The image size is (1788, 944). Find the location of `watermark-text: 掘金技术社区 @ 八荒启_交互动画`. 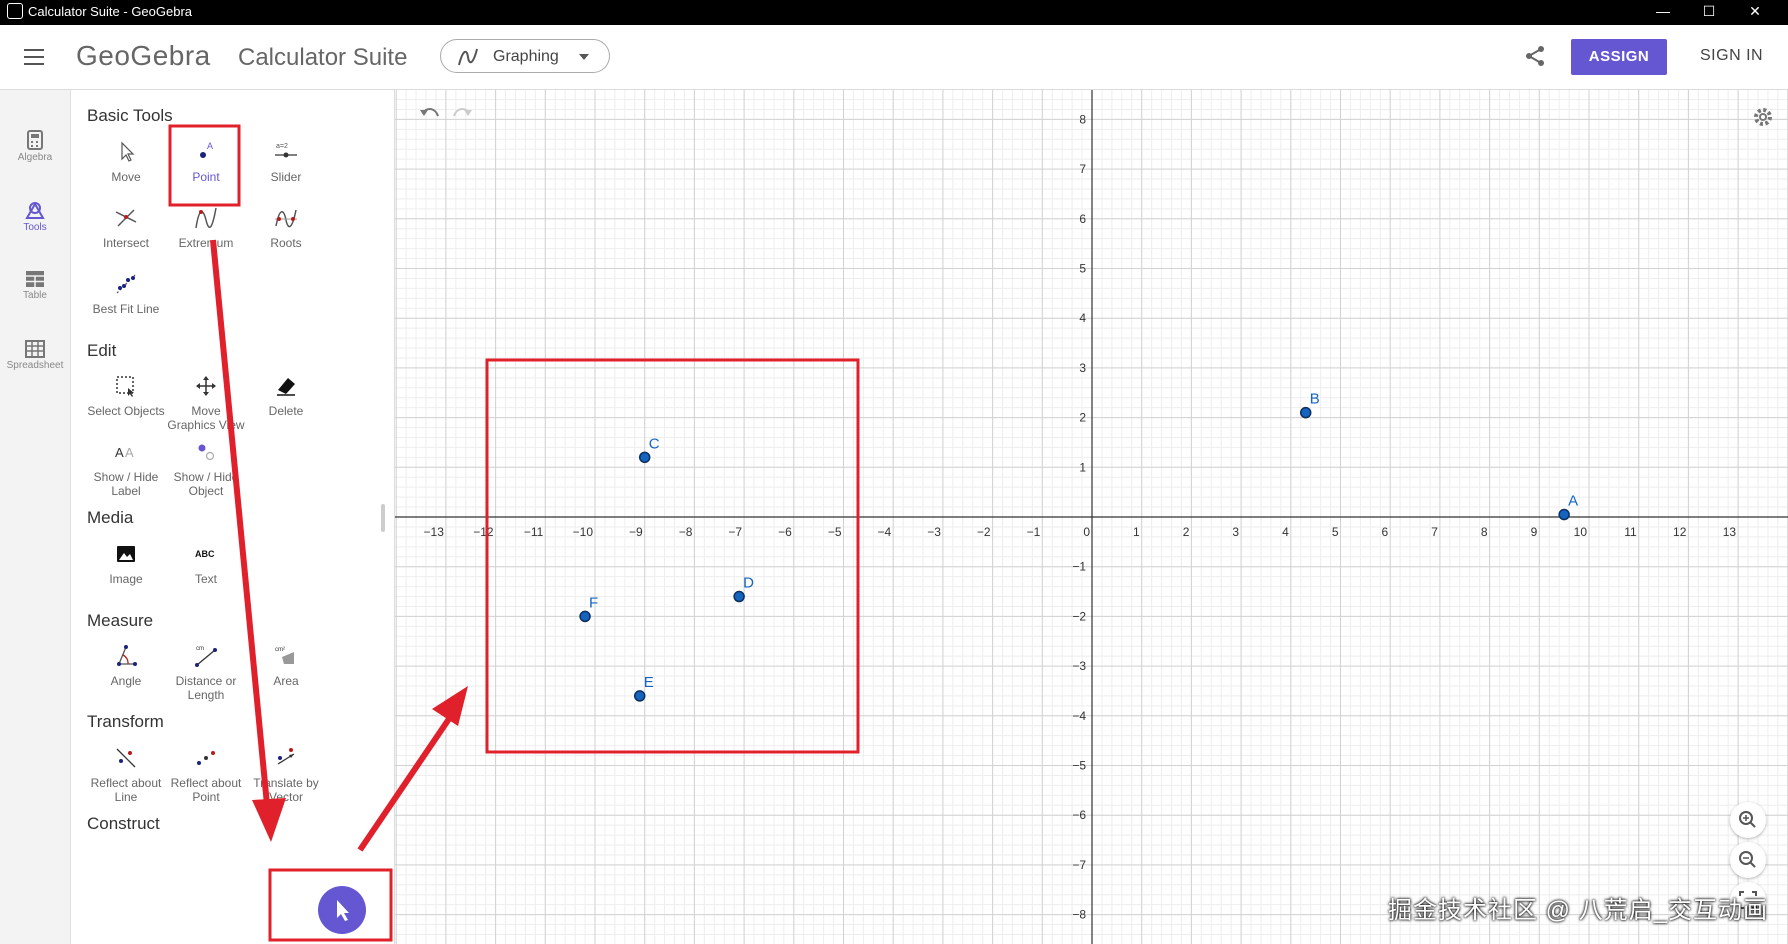

watermark-text: 掘金技术社区 @ 八荒启_交互动画 is located at coordinates (1578, 910).